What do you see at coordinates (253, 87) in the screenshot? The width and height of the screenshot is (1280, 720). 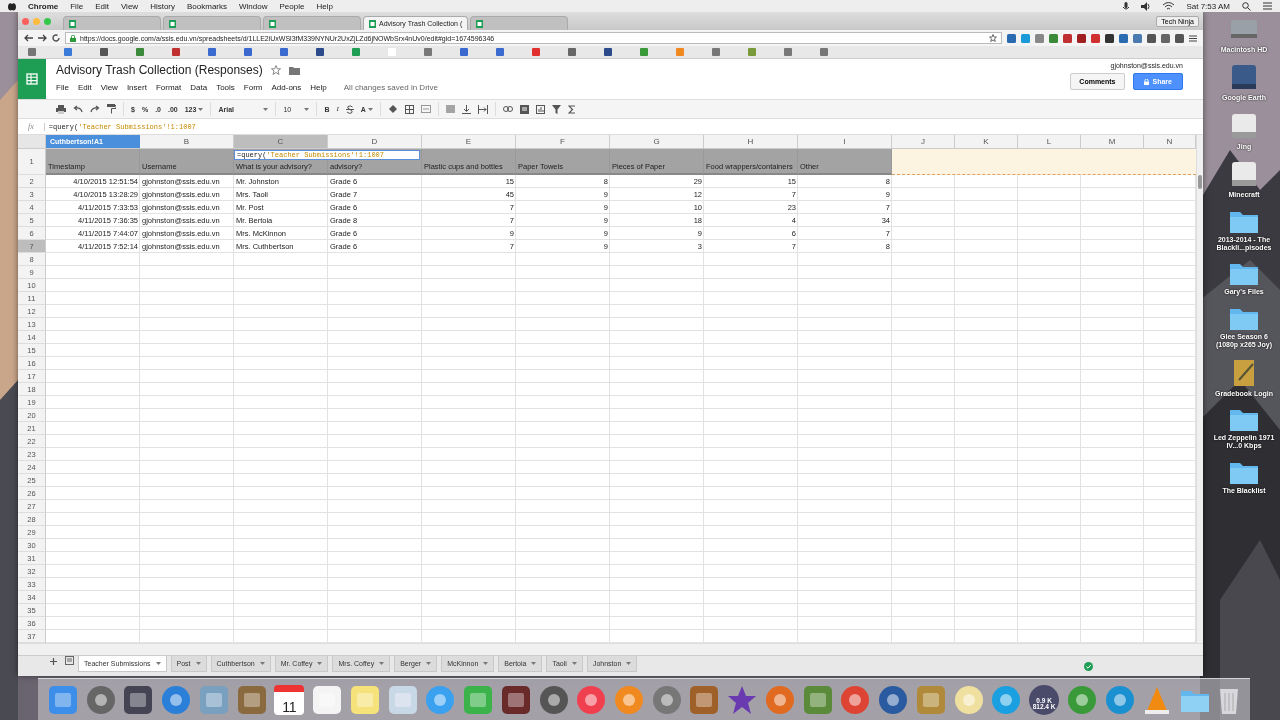 I see `menu-item: Form` at bounding box center [253, 87].